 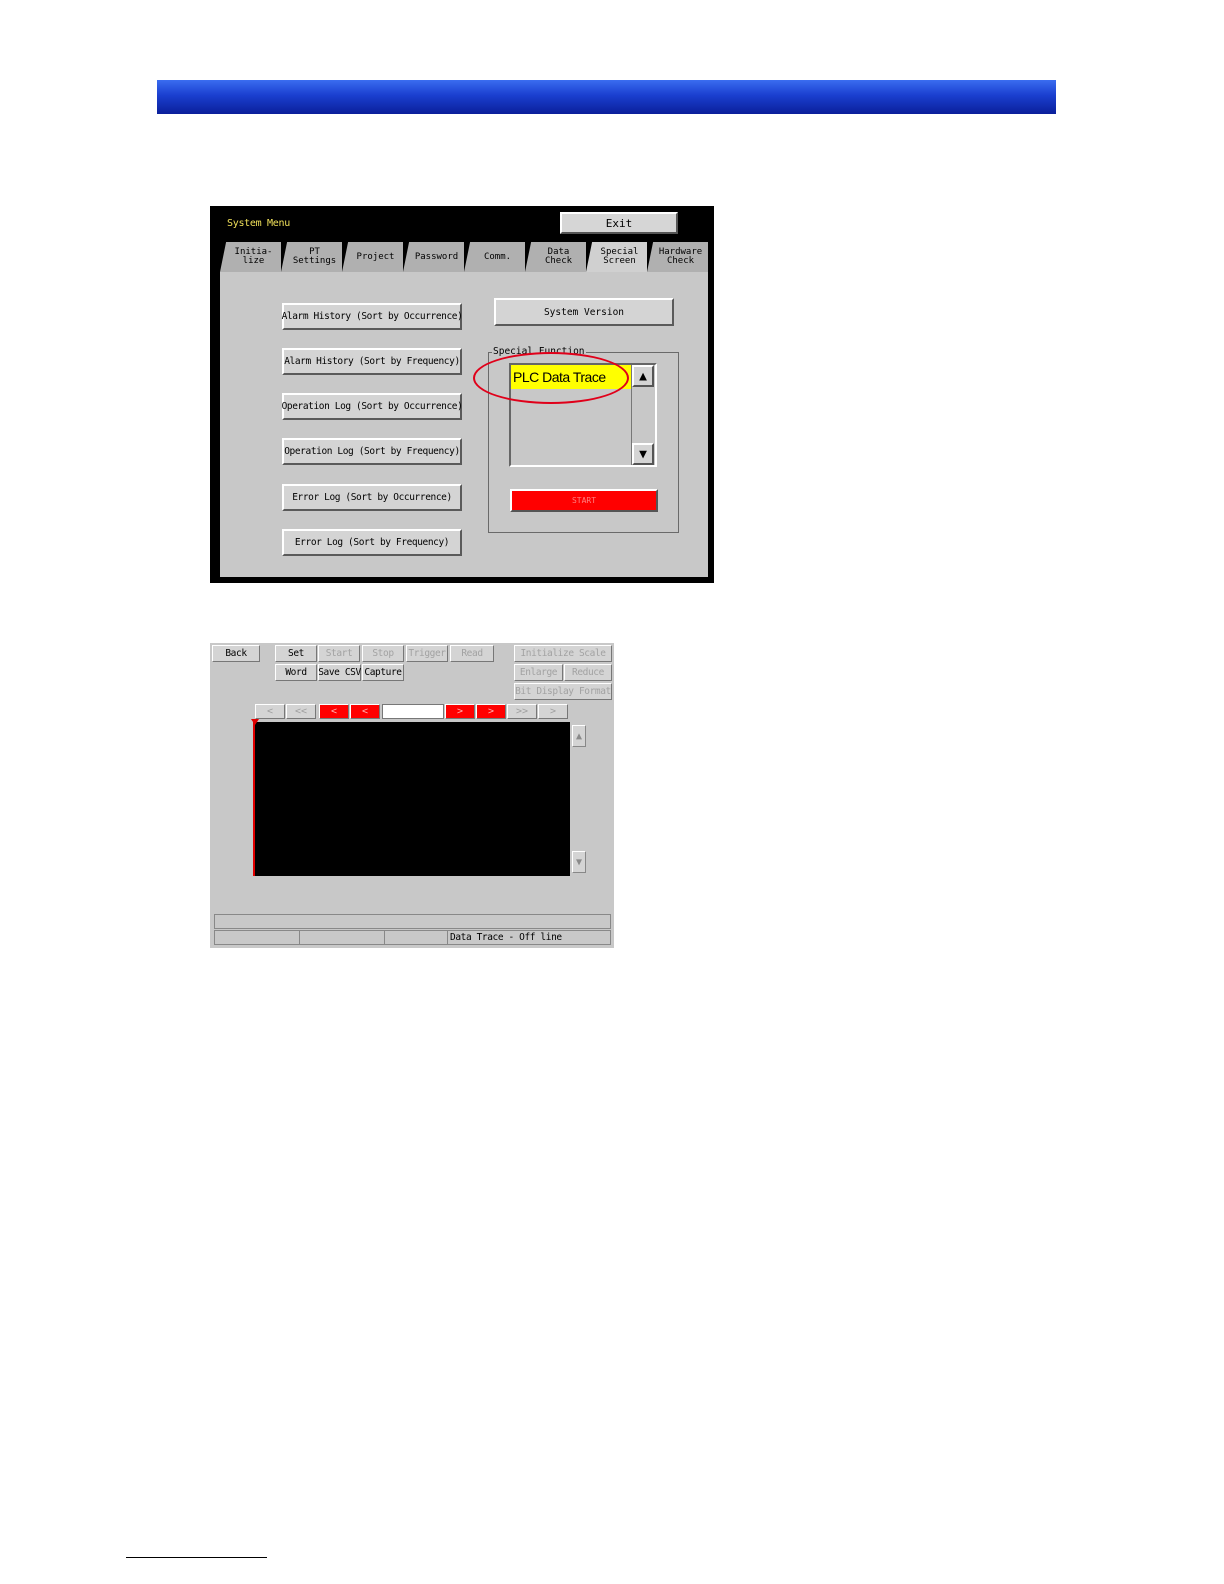 What do you see at coordinates (383, 653) in the screenshot?
I see `stop-button: Stop` at bounding box center [383, 653].